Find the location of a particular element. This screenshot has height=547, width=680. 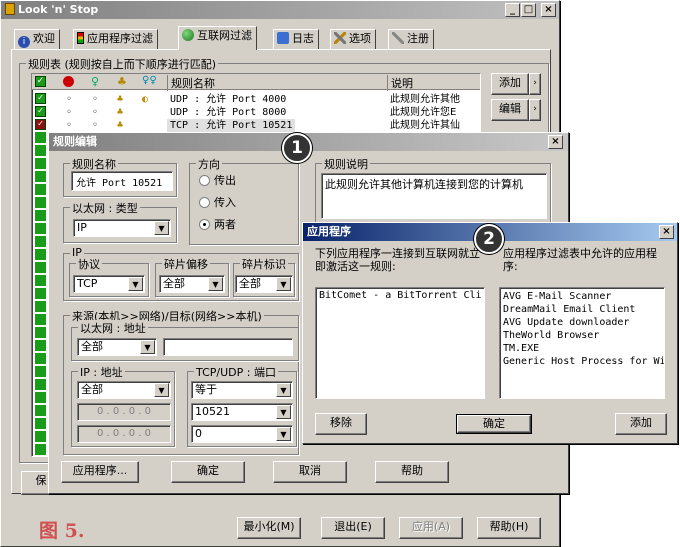

block-header-icon is located at coordinates (68, 81).